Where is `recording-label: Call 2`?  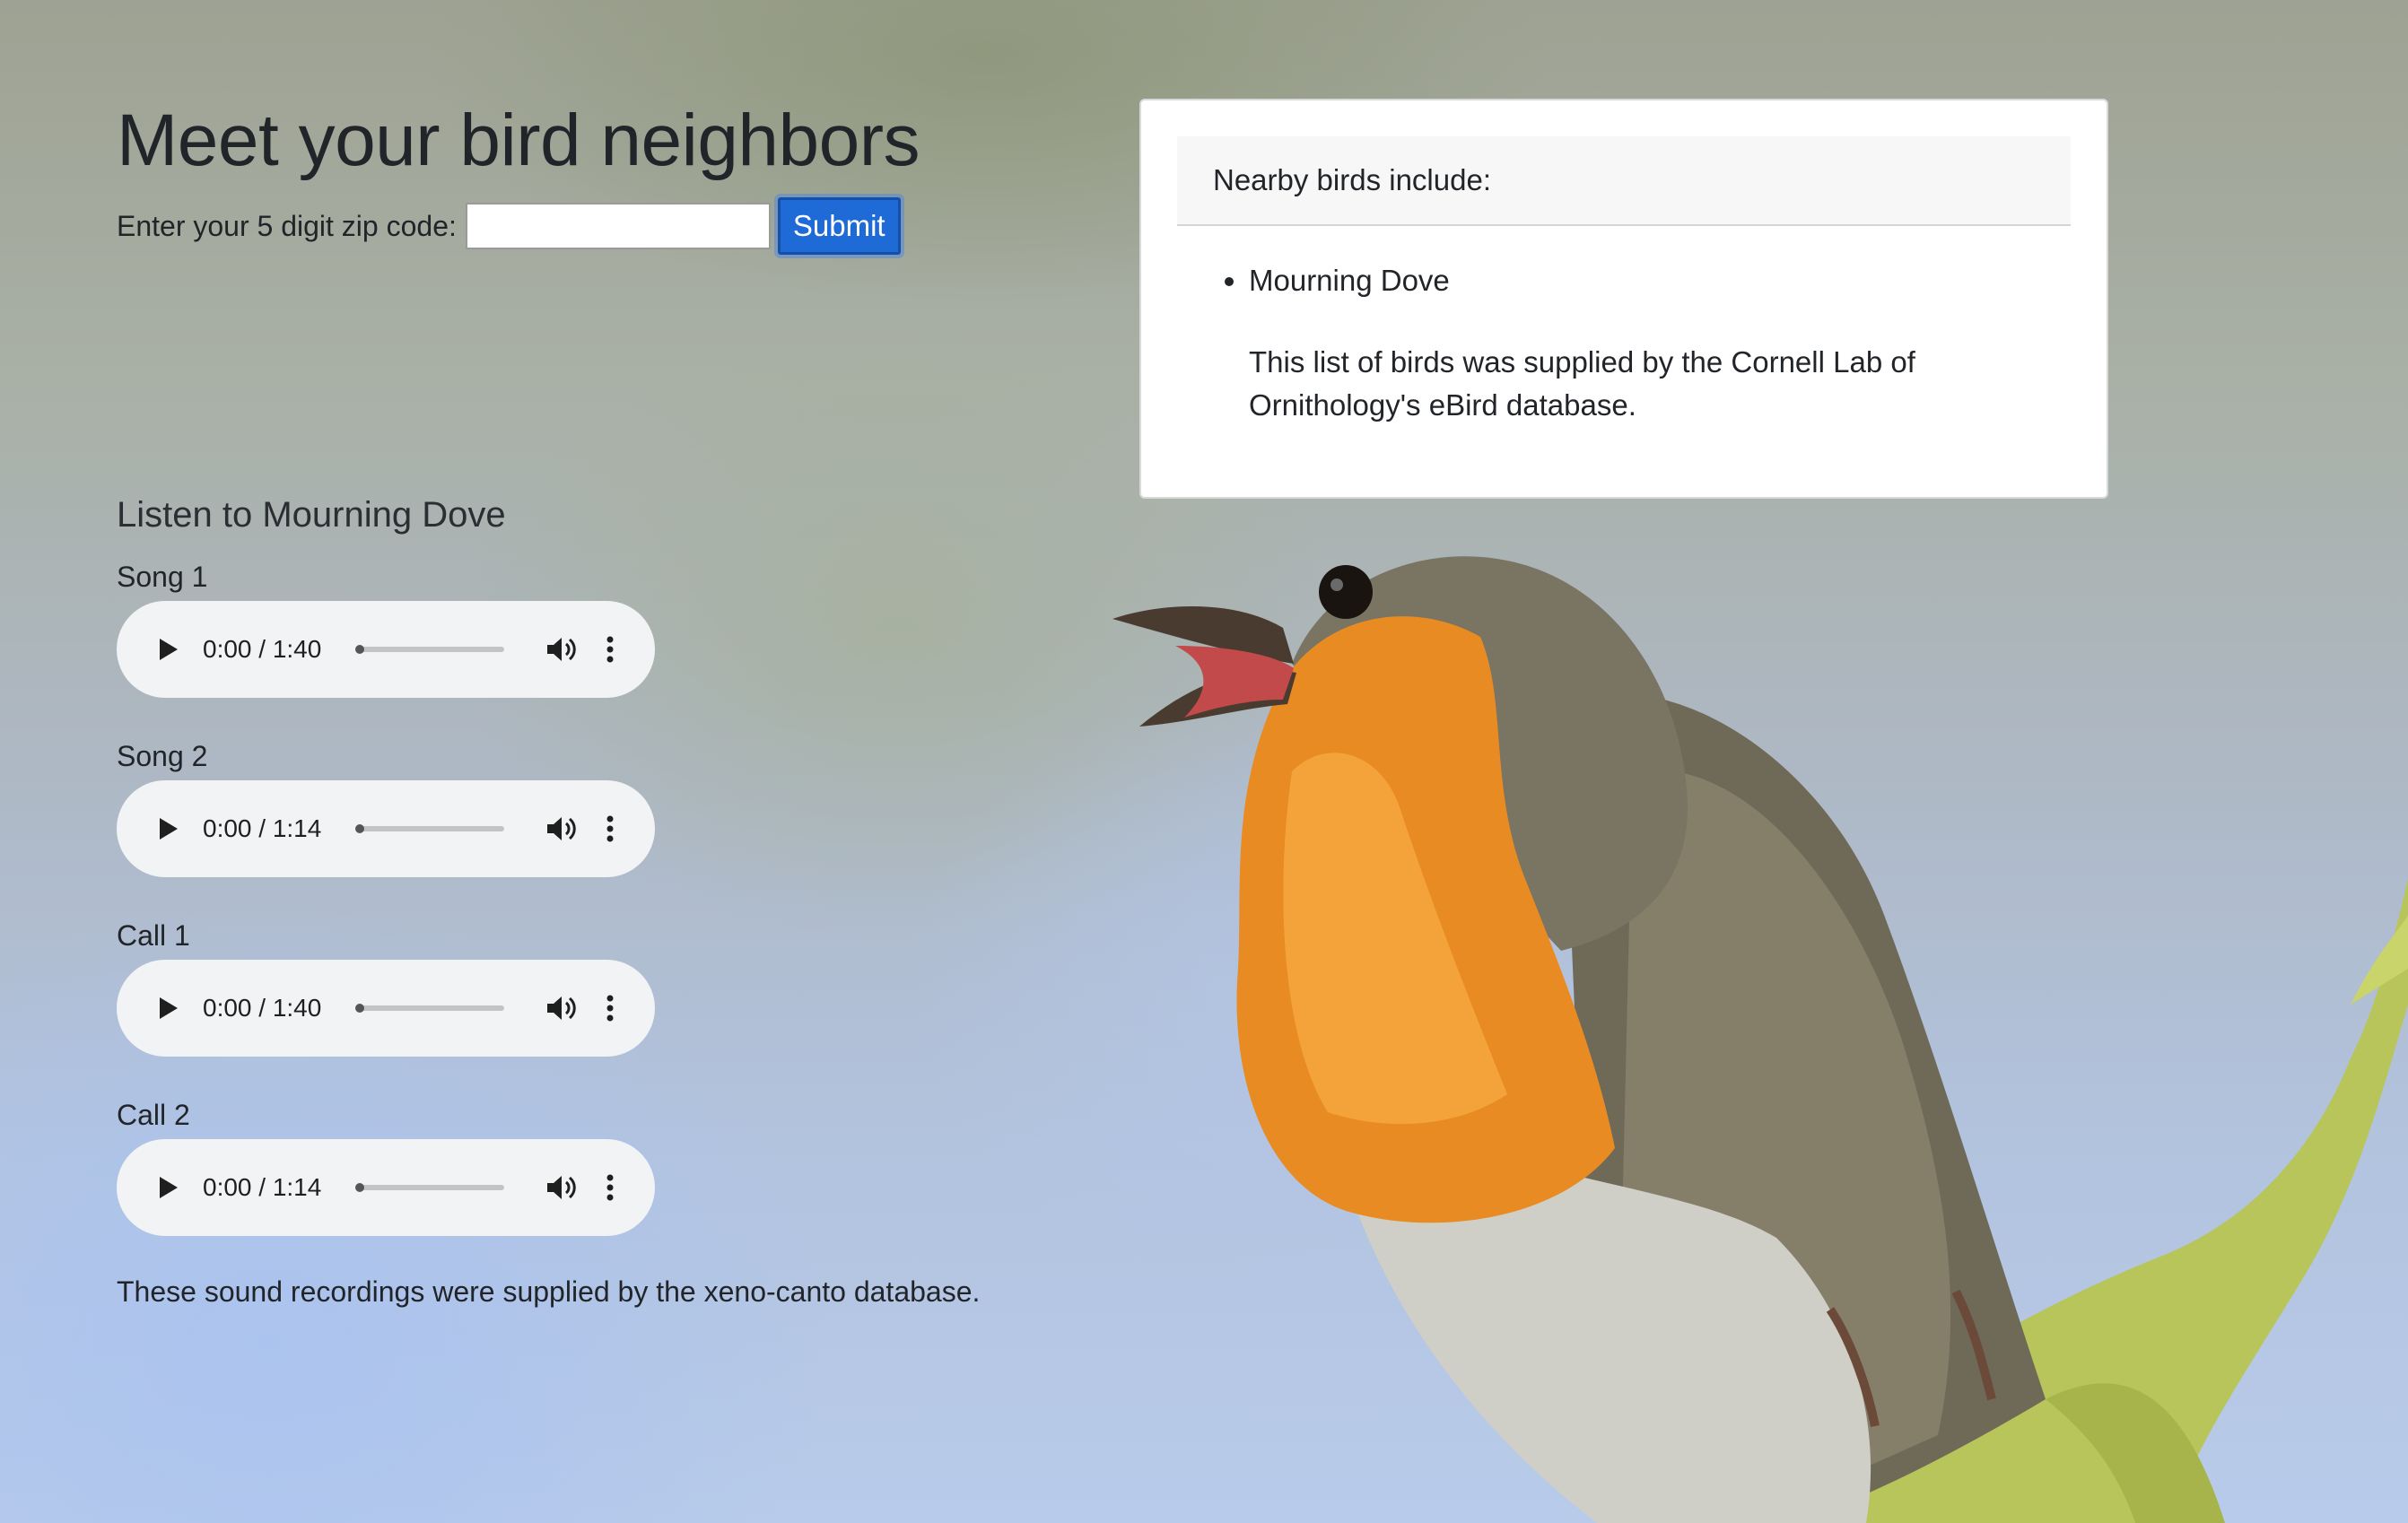
recording-label: Call 2 is located at coordinates (153, 1115).